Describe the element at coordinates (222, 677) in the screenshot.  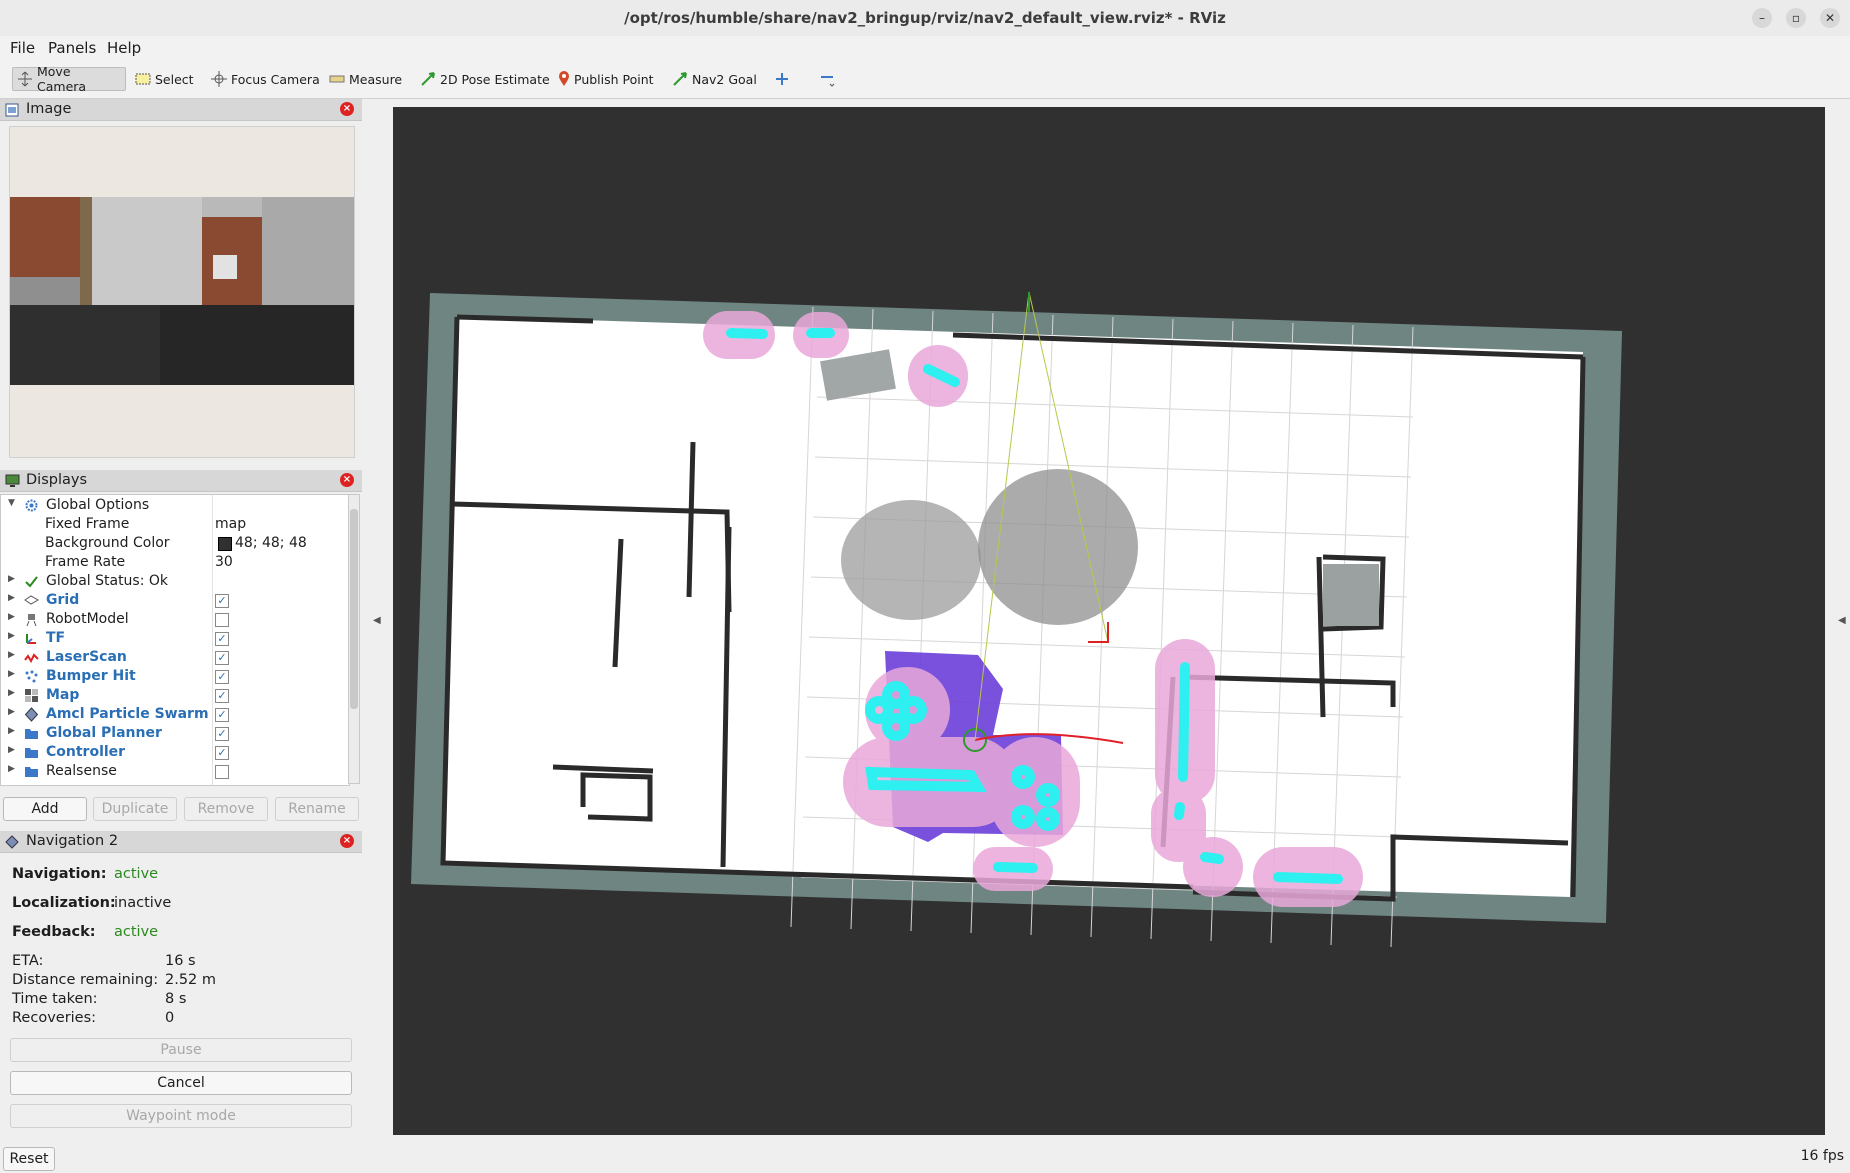
I see `bumper-hit-checkbox: ✓` at that location.